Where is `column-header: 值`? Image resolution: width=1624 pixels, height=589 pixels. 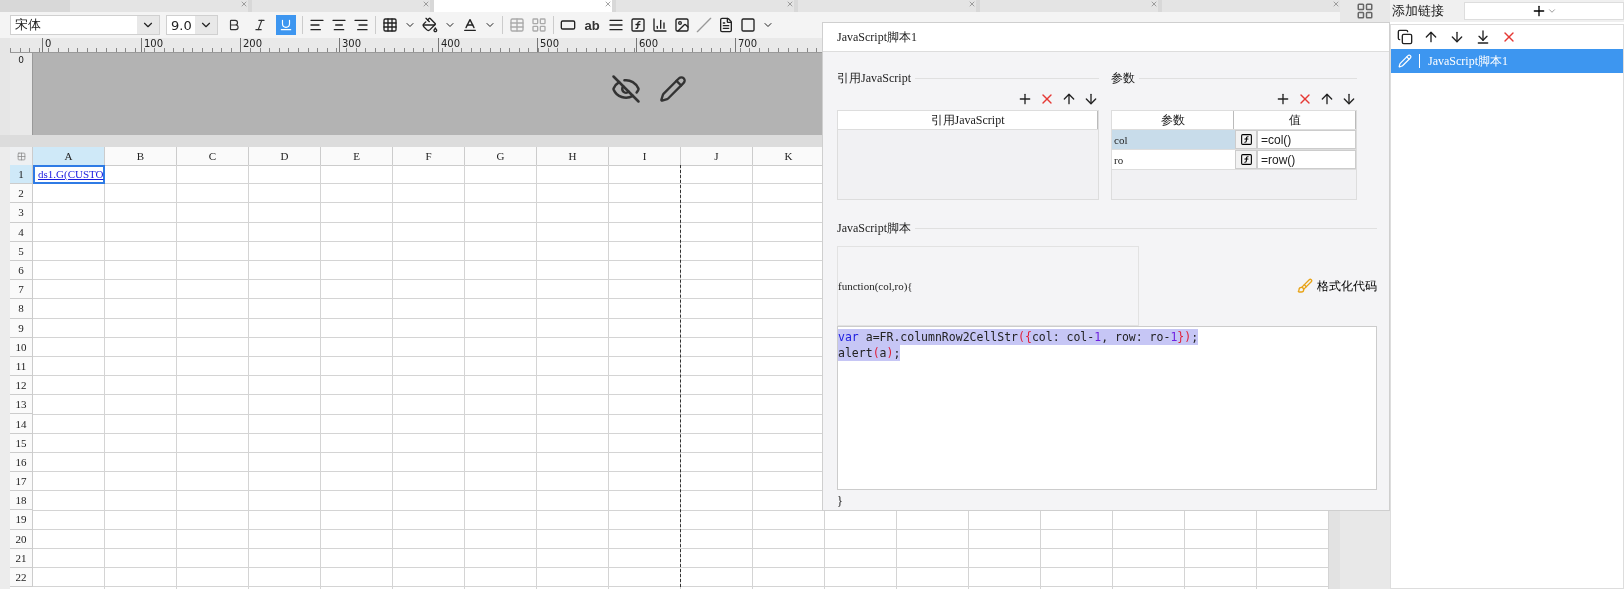 column-header: 值 is located at coordinates (1295, 120).